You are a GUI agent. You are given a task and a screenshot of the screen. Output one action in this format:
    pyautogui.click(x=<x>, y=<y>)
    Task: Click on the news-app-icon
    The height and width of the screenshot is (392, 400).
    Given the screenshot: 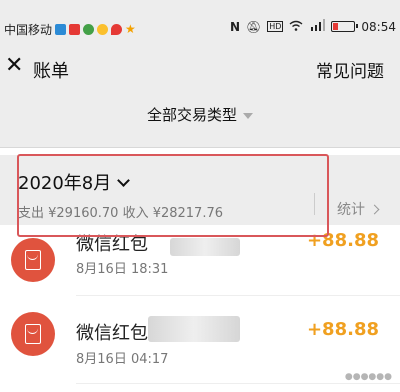 What is the action you would take?
    pyautogui.click(x=75, y=29)
    